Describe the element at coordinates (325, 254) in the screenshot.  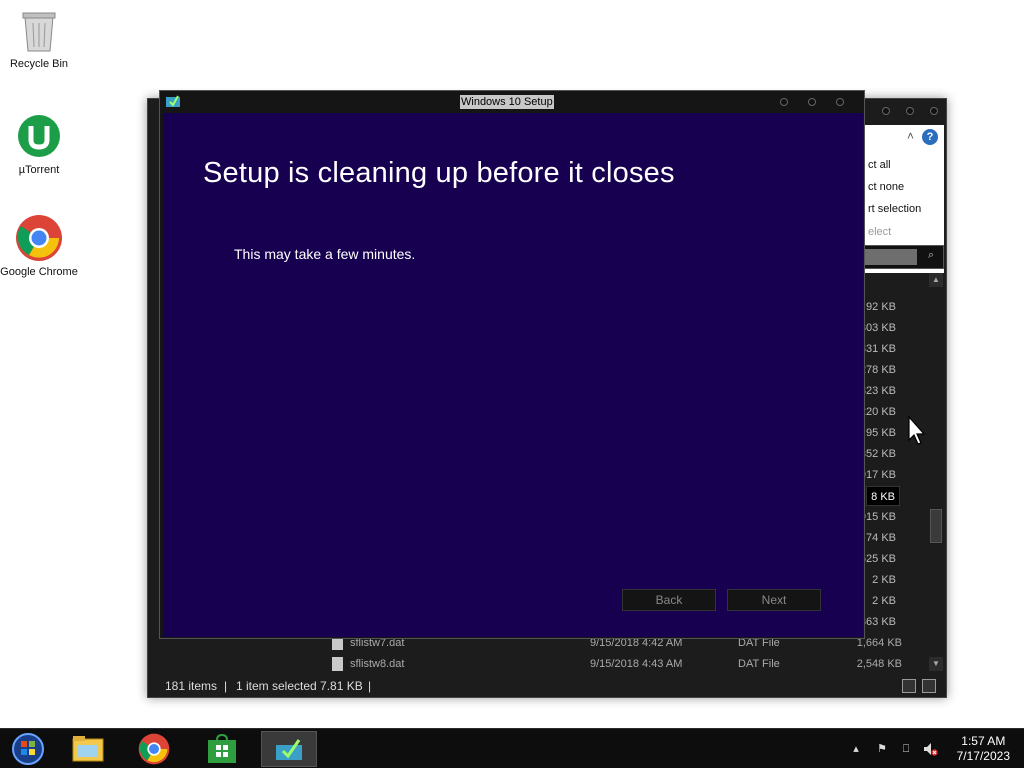
I see `status-message: This may take a few minutes.` at that location.